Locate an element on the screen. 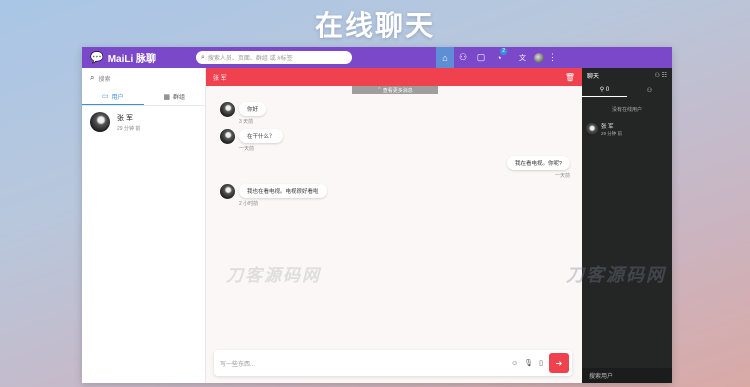 Image resolution: width=750 pixels, height=387 pixels. no-online-users-text: 没有在线用户 is located at coordinates (626, 110).